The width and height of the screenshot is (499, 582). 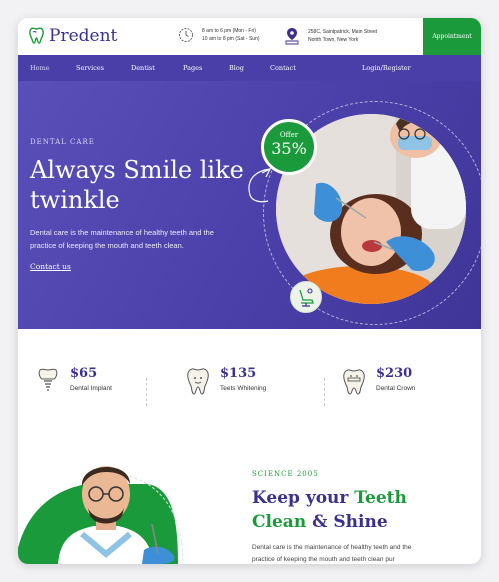 What do you see at coordinates (343, 32) in the screenshot?
I see `address-line-1: 258C, Saintpatrick, Main Street` at bounding box center [343, 32].